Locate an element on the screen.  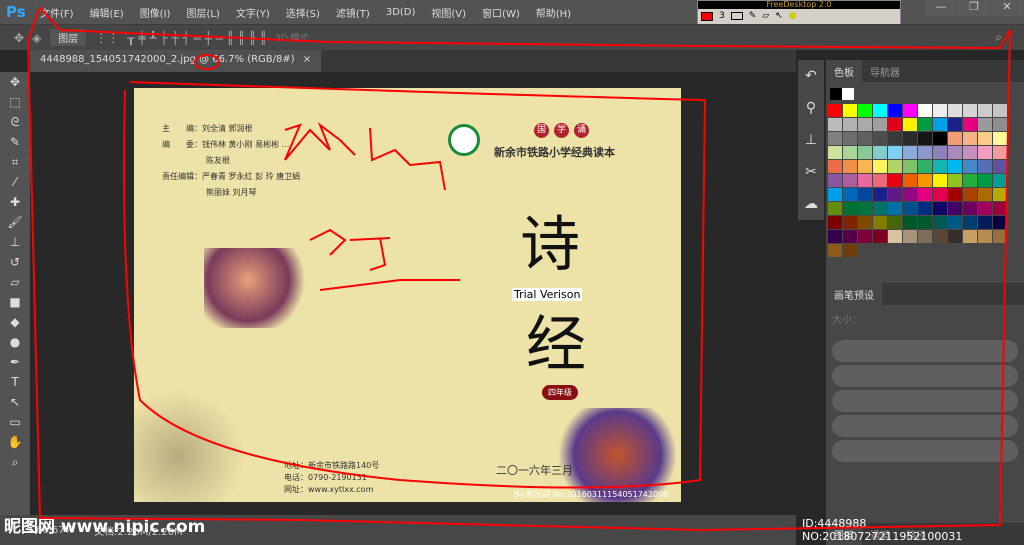
pointer-icon: ↖ is located at coordinates (779, 16).